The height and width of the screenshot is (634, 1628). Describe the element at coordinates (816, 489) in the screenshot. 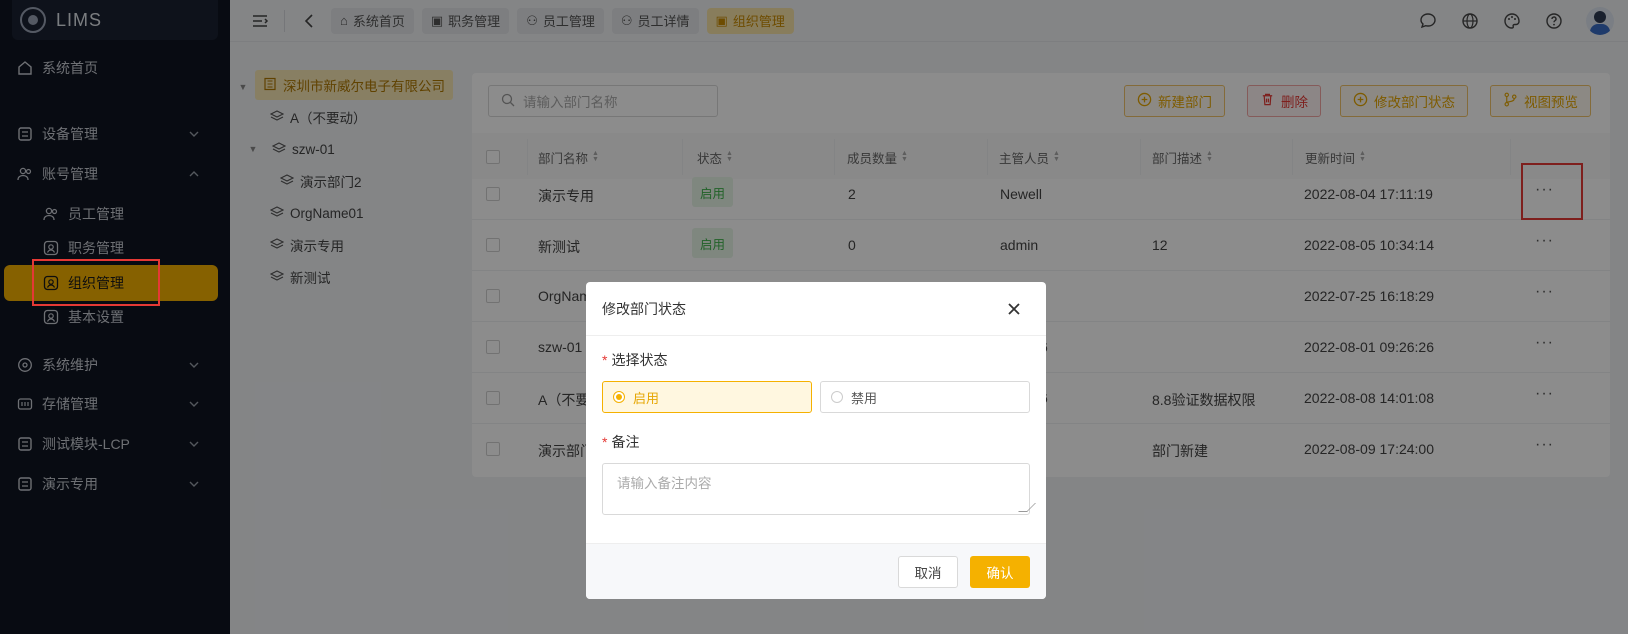

I see `remark-textarea: 请输入备注内容` at that location.